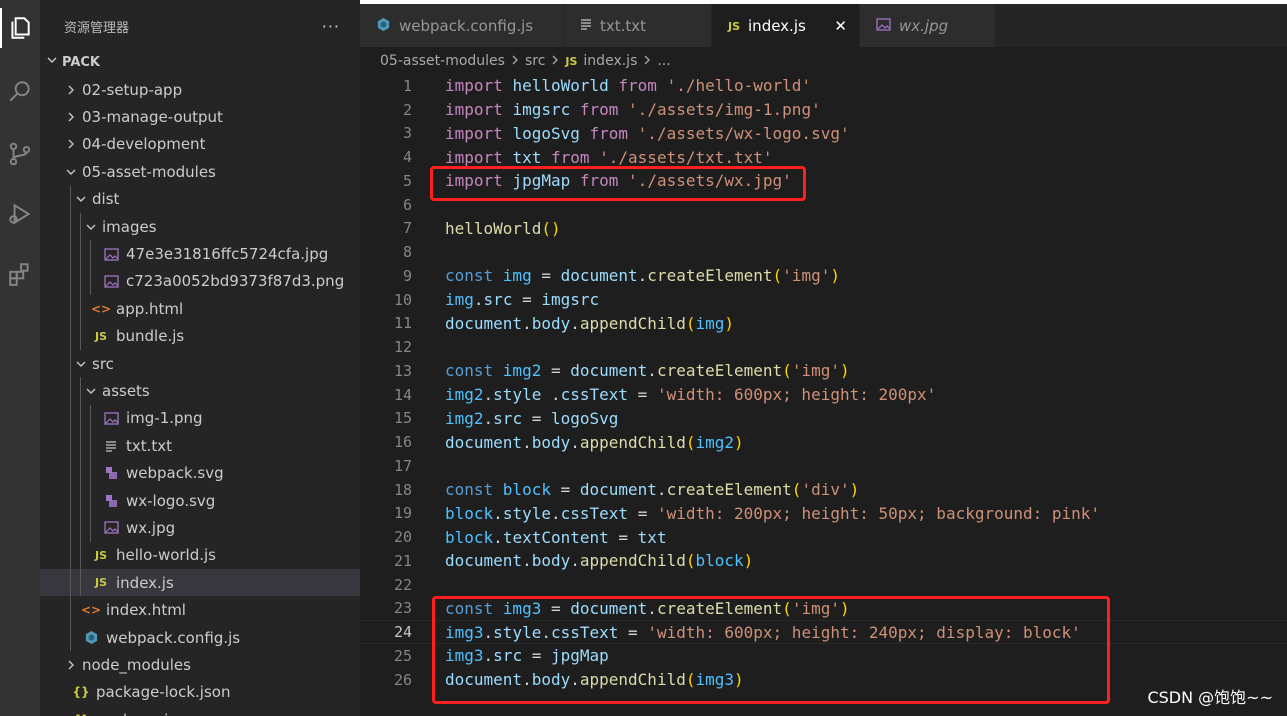 Image resolution: width=1287 pixels, height=716 pixels. Describe the element at coordinates (642, 86) in the screenshot. I see `code-token: from` at that location.